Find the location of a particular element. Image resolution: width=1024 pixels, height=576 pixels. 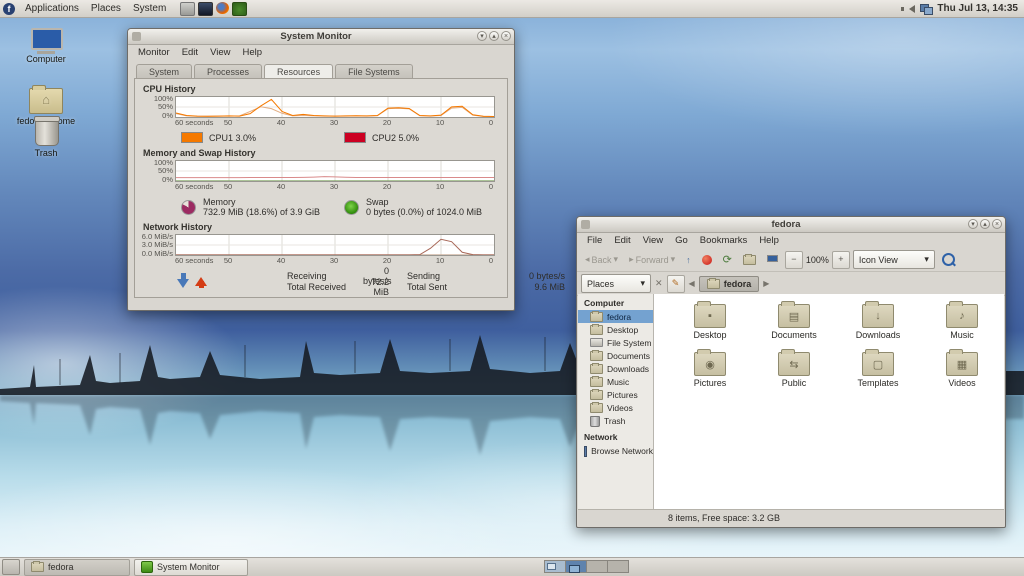

system-monitor-titlebar: System Monitor ▾ ▴ × is located at coordinates (321, 37).